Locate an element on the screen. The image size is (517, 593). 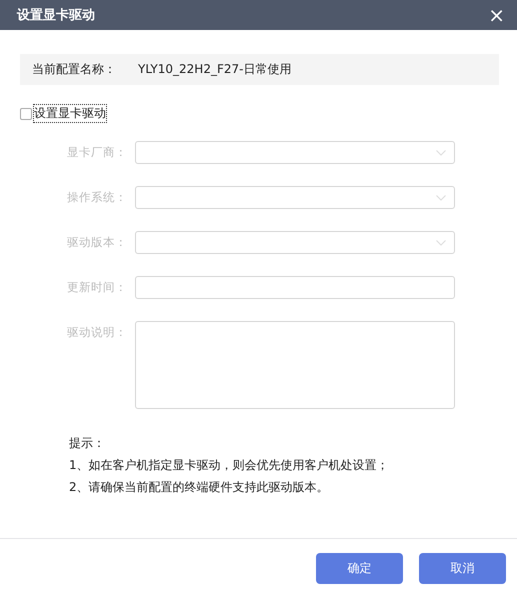
confirm-button: 确定 is located at coordinates (359, 568).